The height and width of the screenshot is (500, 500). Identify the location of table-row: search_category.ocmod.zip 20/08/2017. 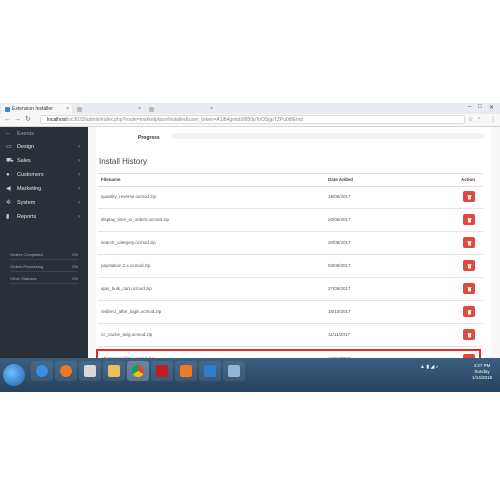
(290, 243).